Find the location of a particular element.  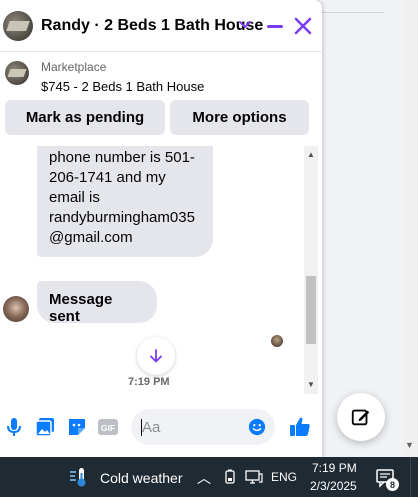

minimize-icon is located at coordinates (275, 26).